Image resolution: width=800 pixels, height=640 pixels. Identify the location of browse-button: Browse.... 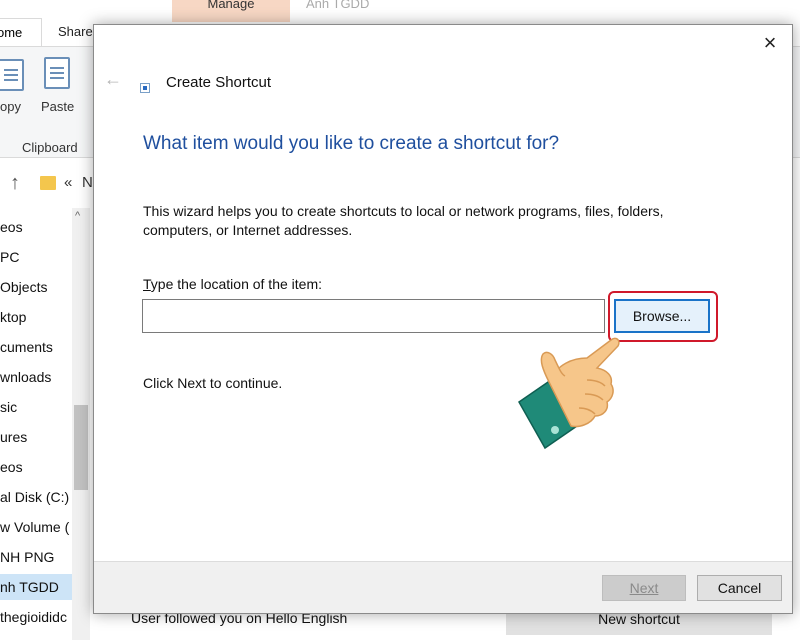
(662, 316).